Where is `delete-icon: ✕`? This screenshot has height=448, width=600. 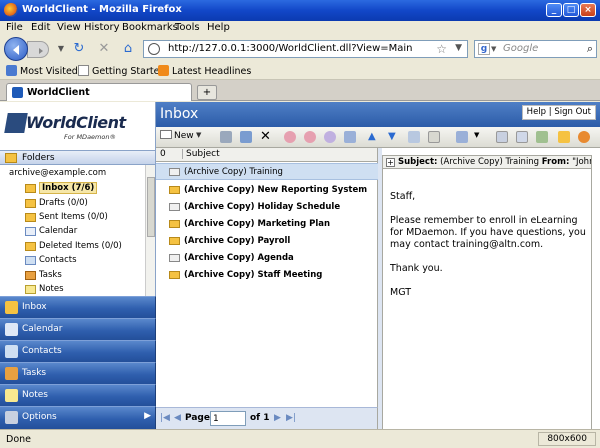
delete-icon: ✕ is located at coordinates (266, 136).